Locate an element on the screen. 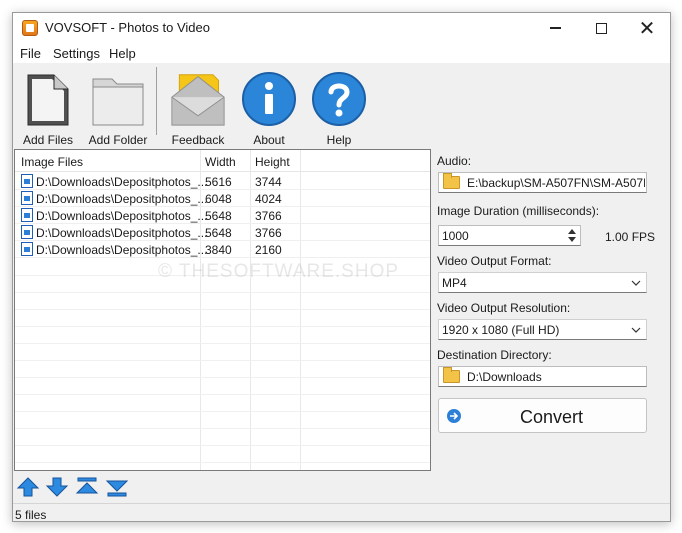 Image resolution: width=682 pixels, height=533 pixels. maximize-button is located at coordinates (601, 28).